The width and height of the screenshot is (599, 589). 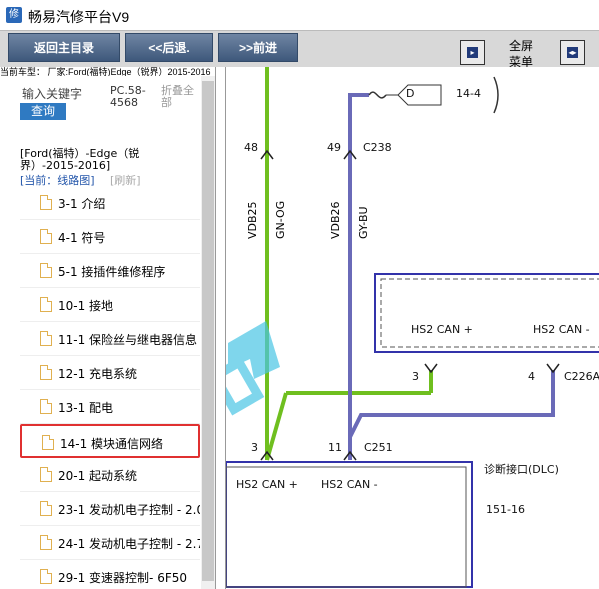 What do you see at coordinates (377, 147) in the screenshot?
I see `connector-c238-label: C238` at bounding box center [377, 147].